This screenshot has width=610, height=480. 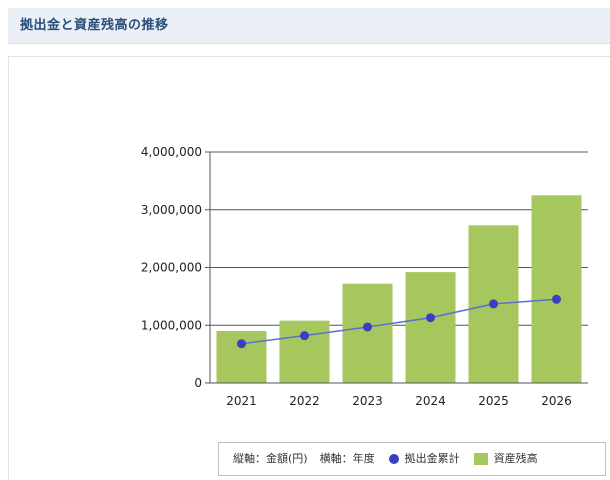 What do you see at coordinates (171, 268) in the screenshot?
I see `y-tick-label: 2,000,000` at bounding box center [171, 268].